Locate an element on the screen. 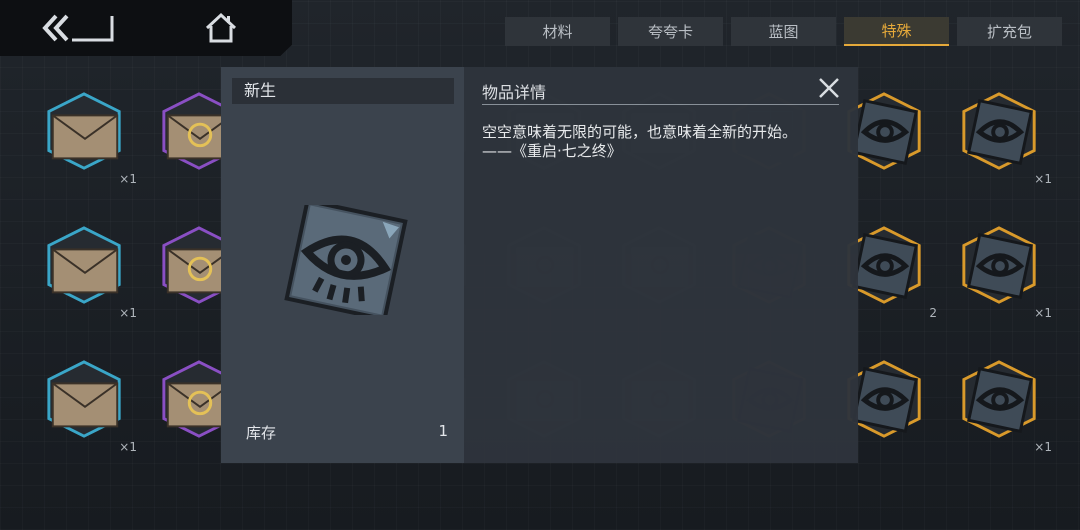 The image size is (1080, 530). slot-count: 2 is located at coordinates (933, 313).